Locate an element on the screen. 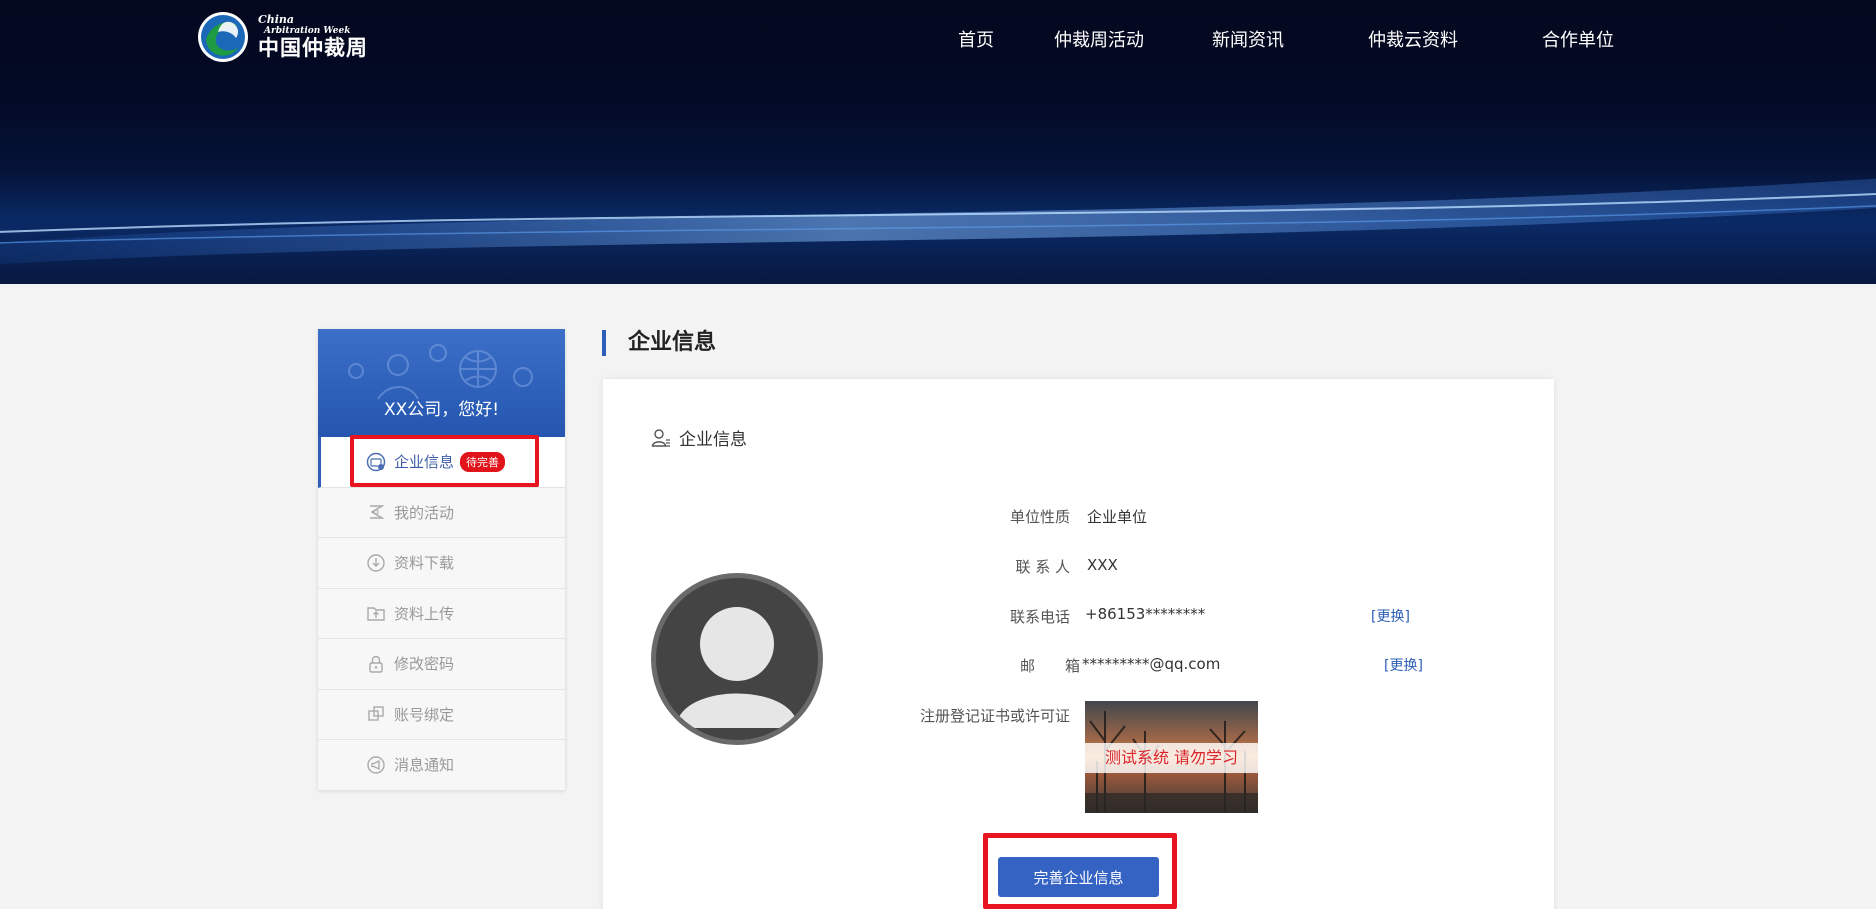  license-watermark: 测试系统 请勿学习 is located at coordinates (1171, 758).